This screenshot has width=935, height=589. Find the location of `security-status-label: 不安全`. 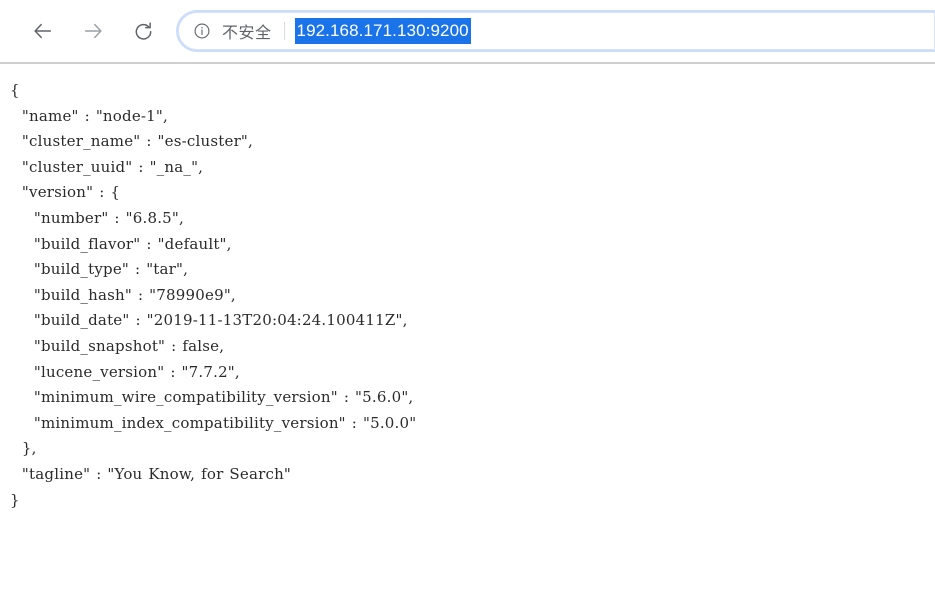

security-status-label: 不安全 is located at coordinates (247, 31).